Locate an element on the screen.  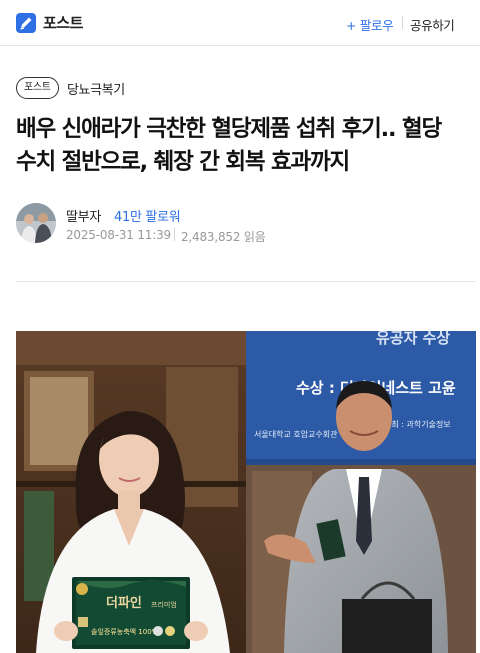
author-avatar is located at coordinates (36, 223).